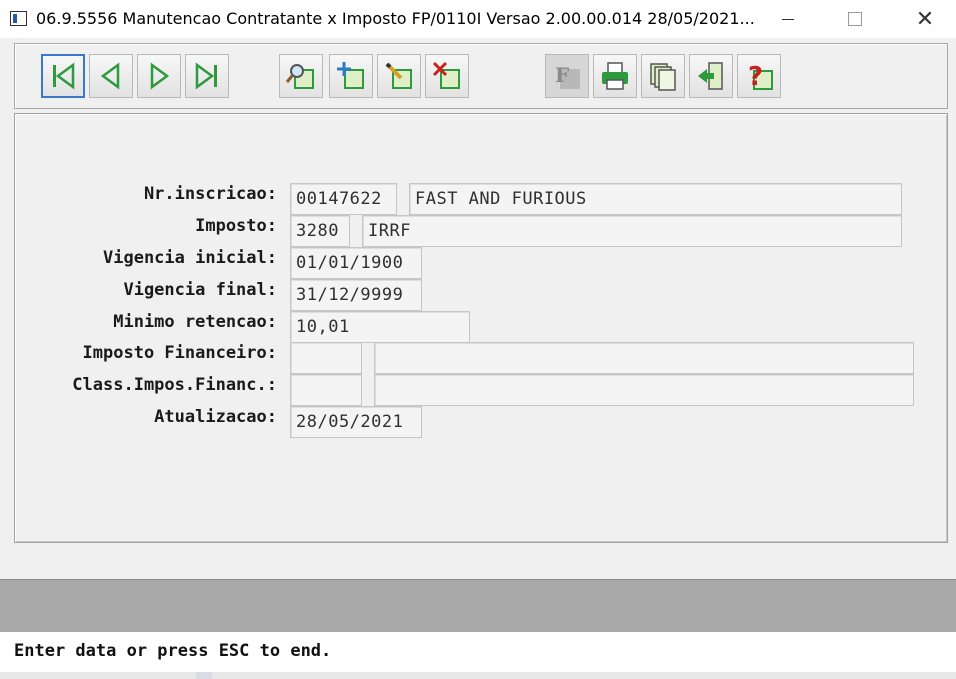 Image resolution: width=956 pixels, height=679 pixels. I want to click on imposto-financeiro-label: Imposto Financeiro:, so click(179, 353).